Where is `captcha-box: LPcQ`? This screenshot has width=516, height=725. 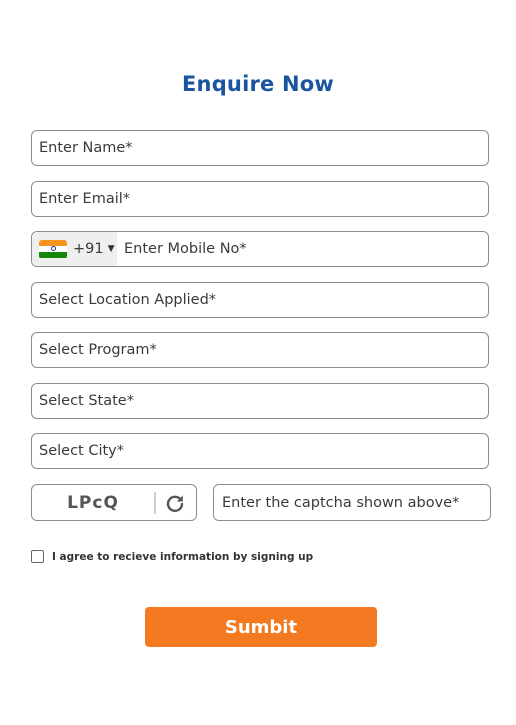
captcha-box: LPcQ is located at coordinates (114, 502).